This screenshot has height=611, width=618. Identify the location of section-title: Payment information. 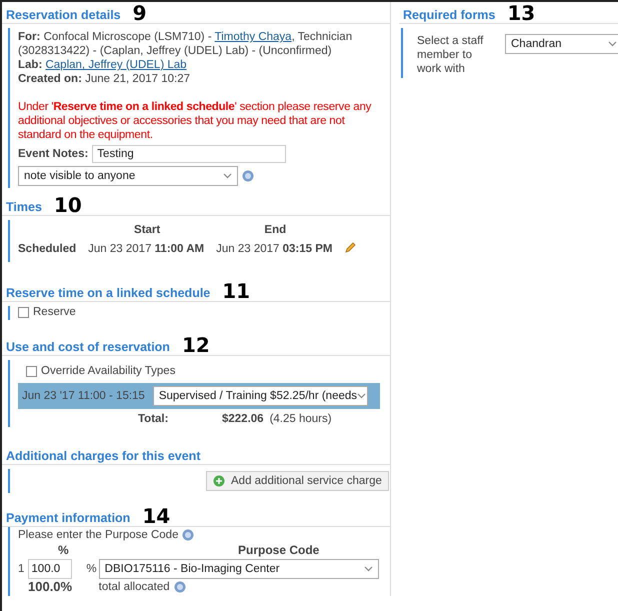
(68, 518).